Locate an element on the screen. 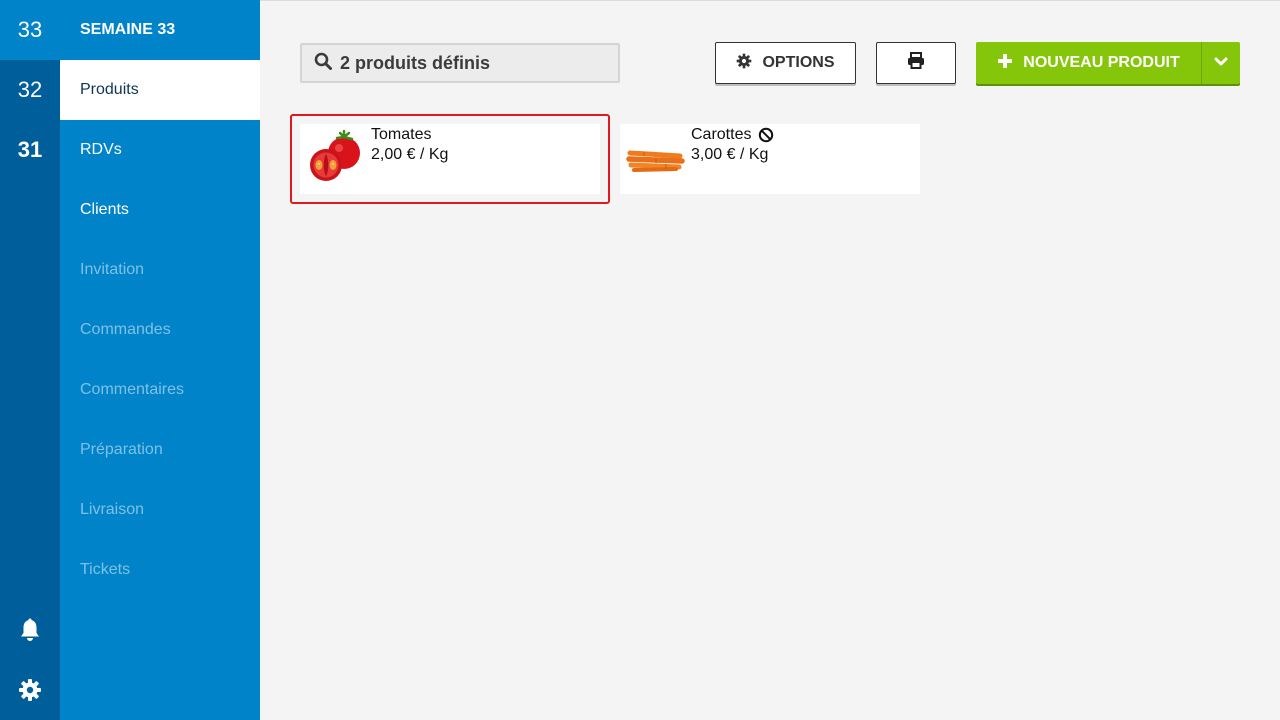 This screenshot has width=1280, height=720. product-name-text: Carottes is located at coordinates (721, 134).